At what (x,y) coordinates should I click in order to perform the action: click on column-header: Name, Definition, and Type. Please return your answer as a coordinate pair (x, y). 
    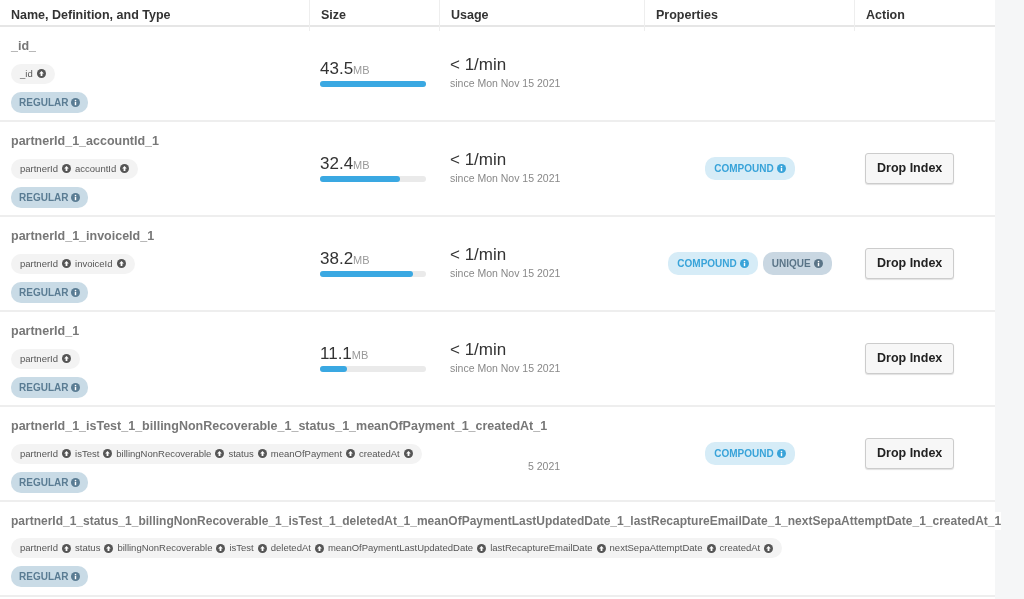
    Looking at the image, I should click on (155, 15).